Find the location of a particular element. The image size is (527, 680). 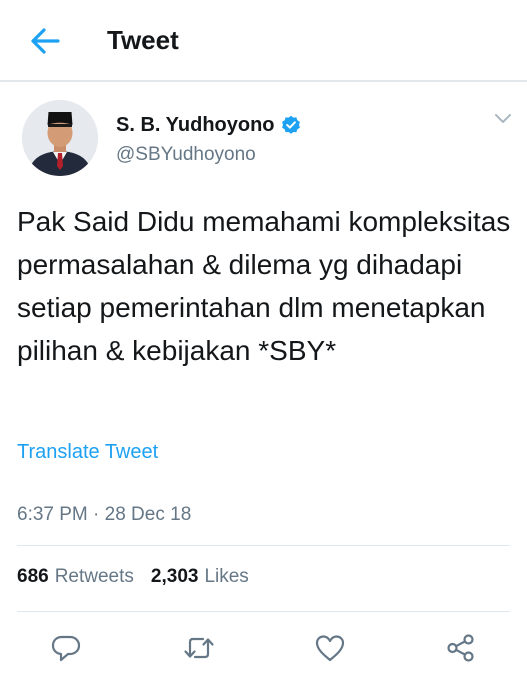

page-title: Tweet is located at coordinates (143, 40).